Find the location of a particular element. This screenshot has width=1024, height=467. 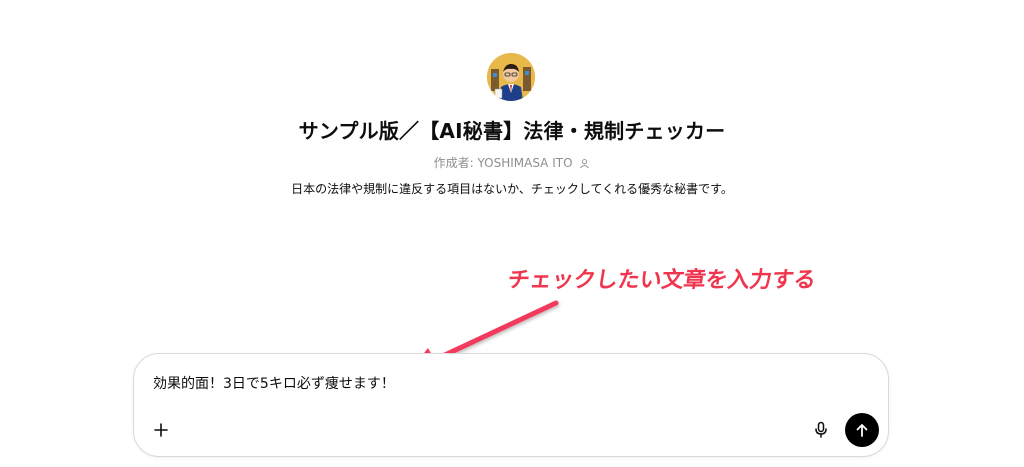

send-button is located at coordinates (862, 430).